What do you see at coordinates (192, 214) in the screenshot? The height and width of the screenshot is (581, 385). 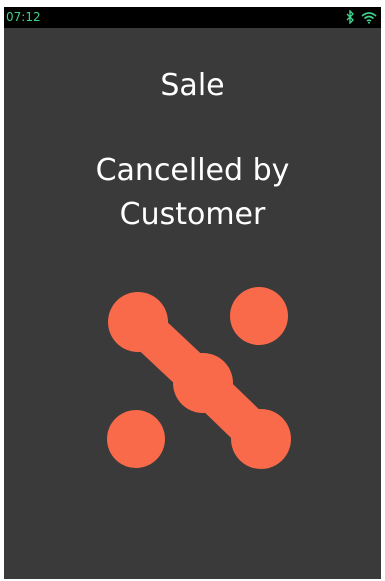 I see `status-message-line-2: Customer` at bounding box center [192, 214].